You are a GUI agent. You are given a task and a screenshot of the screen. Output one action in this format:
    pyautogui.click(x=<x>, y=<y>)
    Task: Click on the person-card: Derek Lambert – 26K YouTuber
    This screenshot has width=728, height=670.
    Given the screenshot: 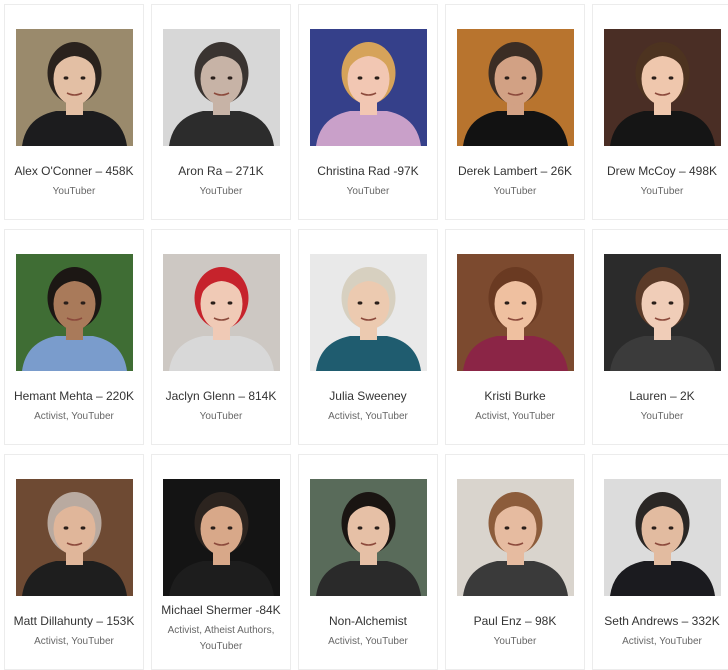 What is the action you would take?
    pyautogui.click(x=515, y=112)
    